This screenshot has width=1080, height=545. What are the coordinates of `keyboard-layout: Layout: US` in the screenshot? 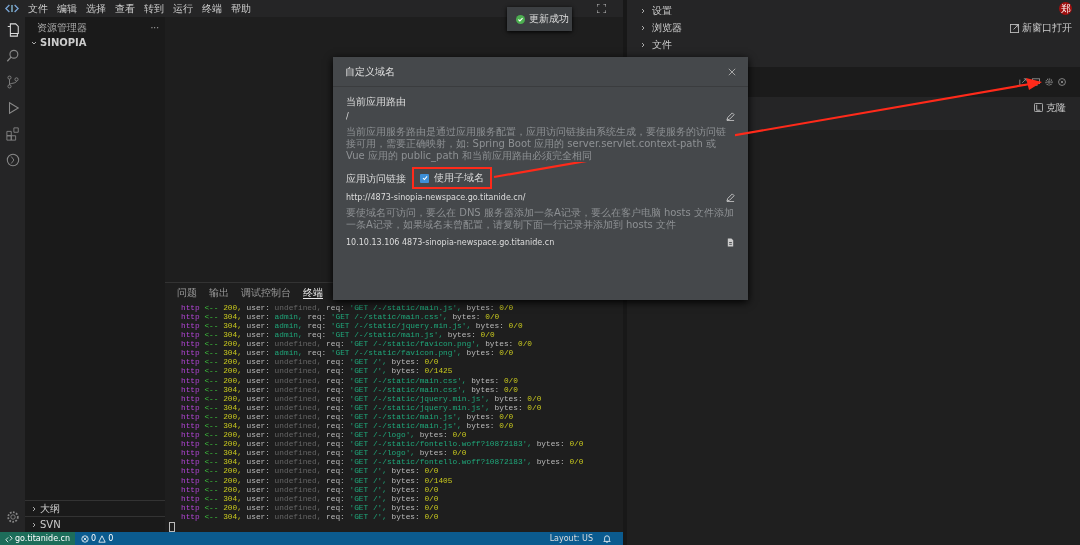 It's located at (571, 538).